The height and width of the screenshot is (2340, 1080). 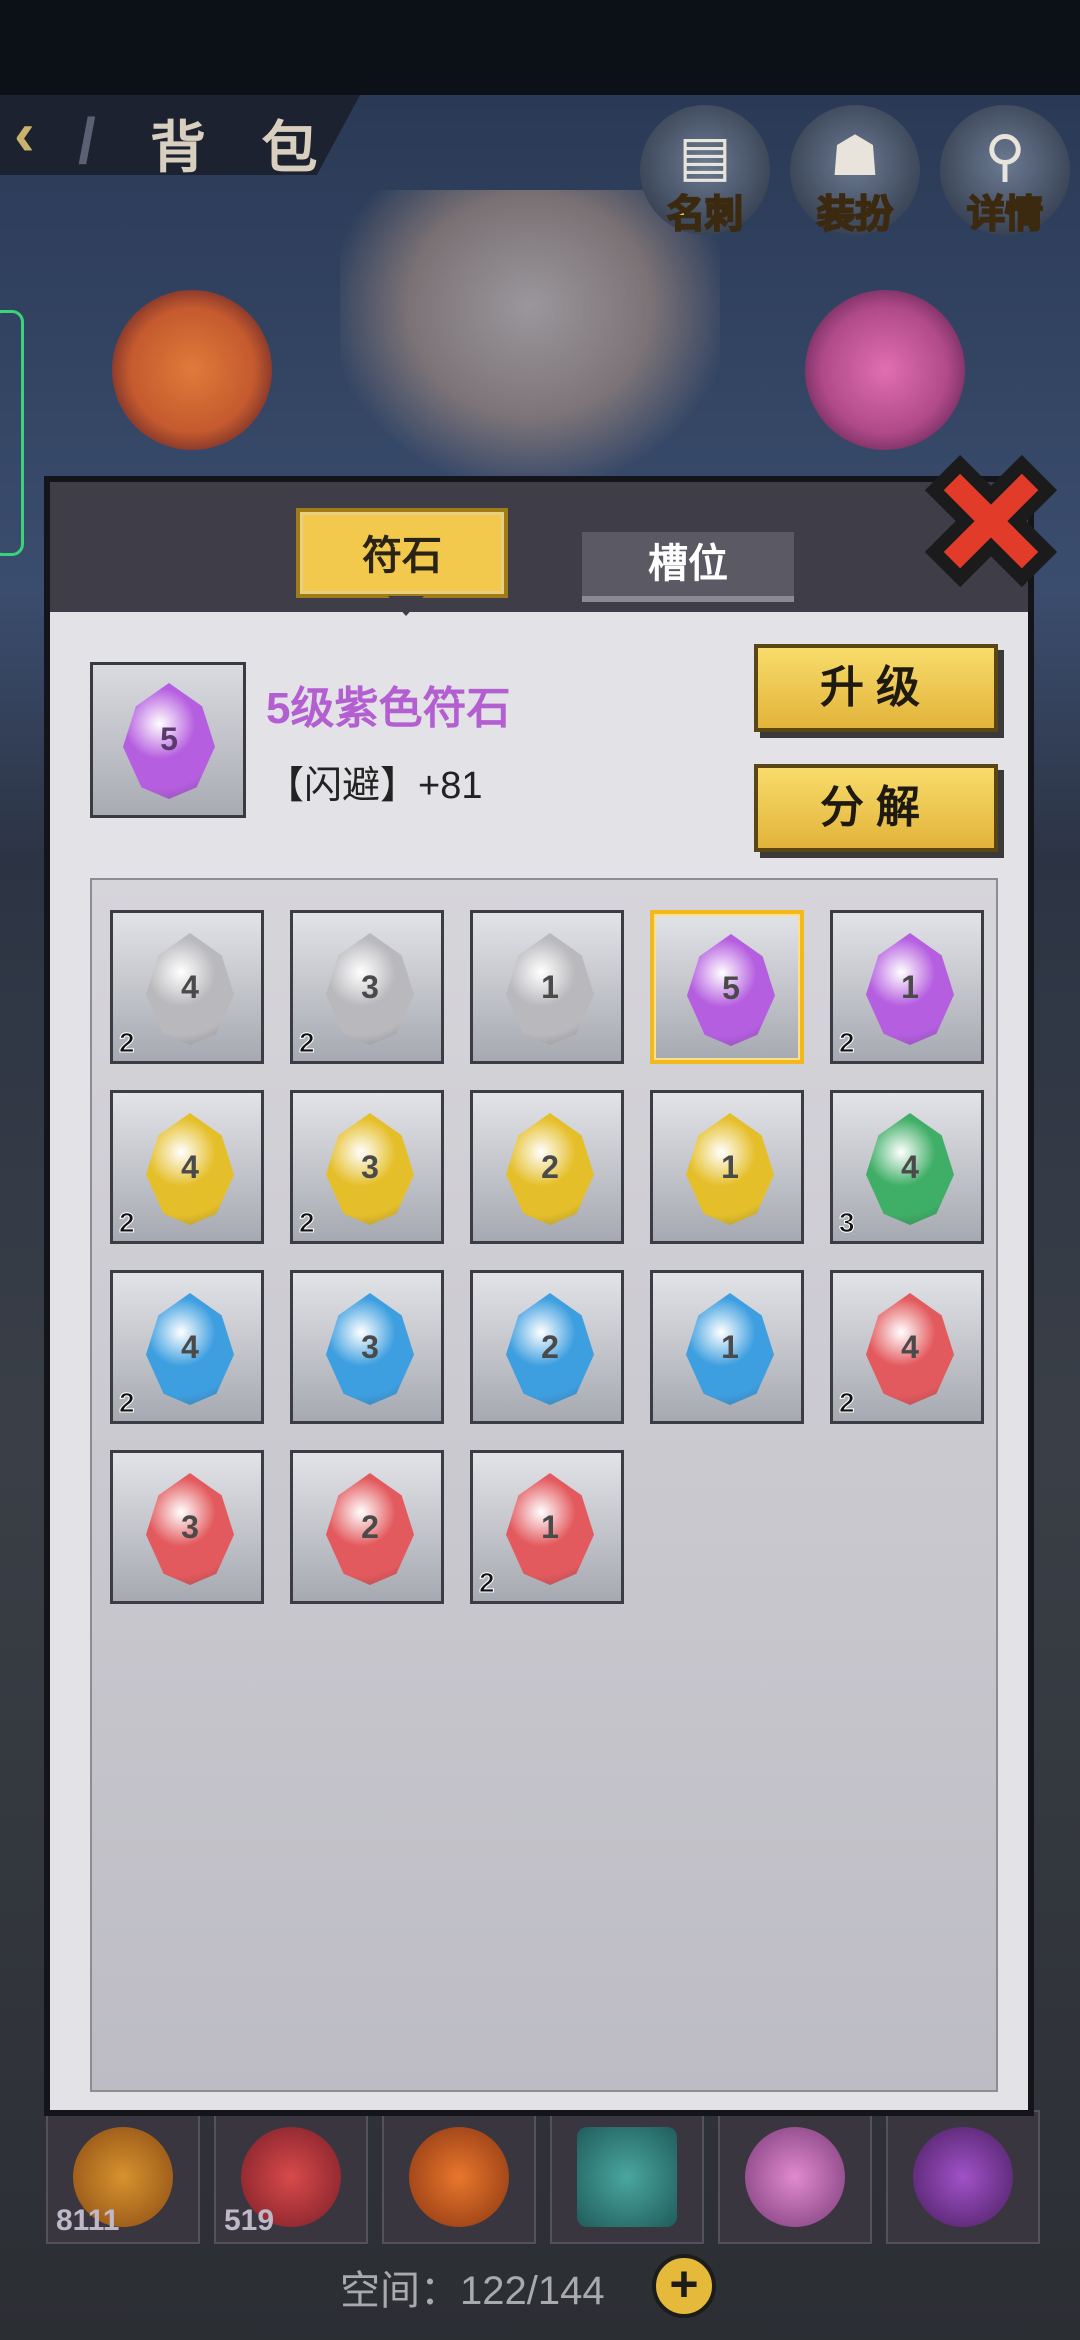 I want to click on rune-cell: 5, so click(x=727, y=987).